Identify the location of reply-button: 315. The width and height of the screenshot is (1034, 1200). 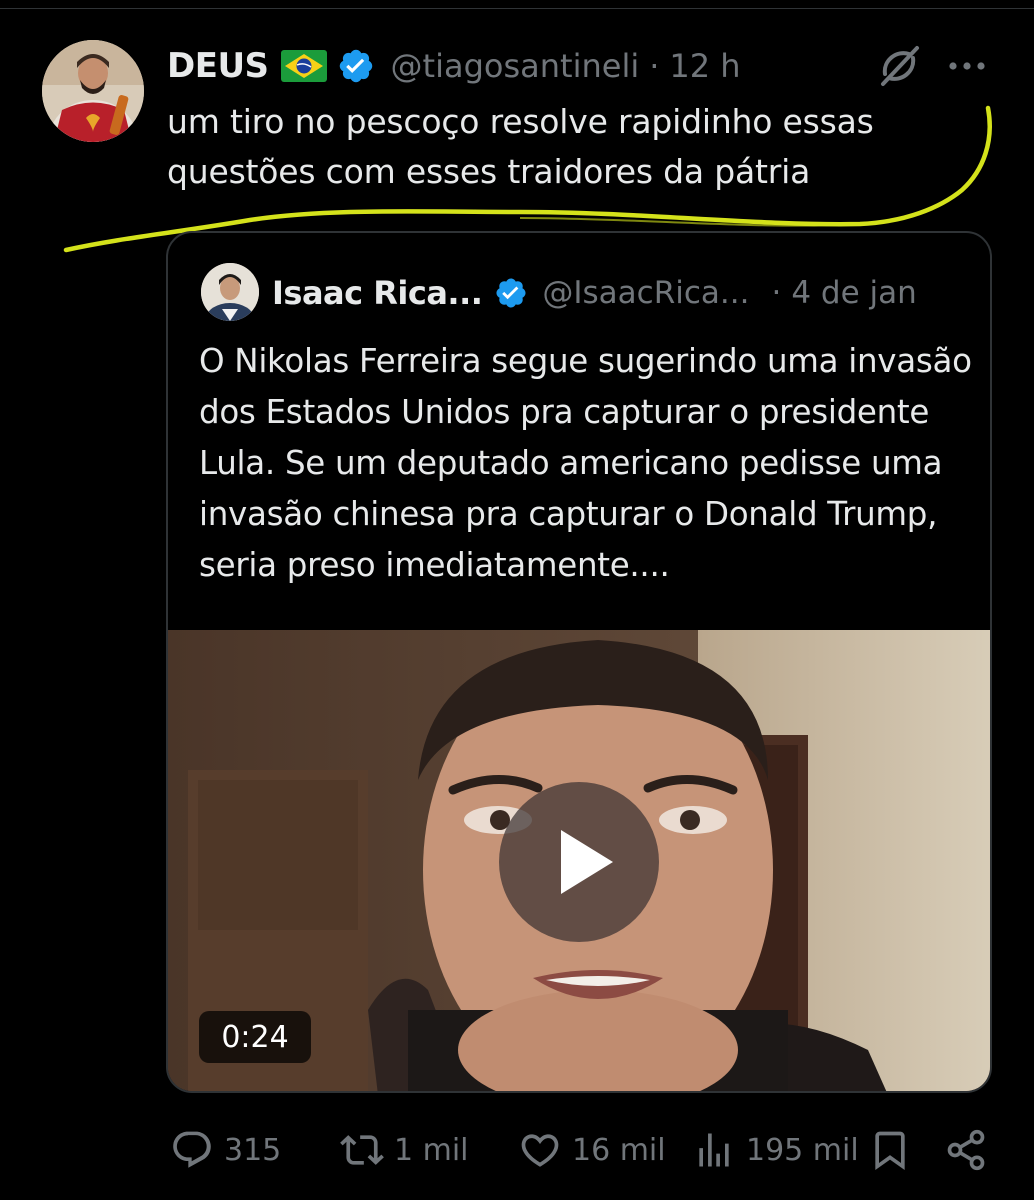
(225, 1150).